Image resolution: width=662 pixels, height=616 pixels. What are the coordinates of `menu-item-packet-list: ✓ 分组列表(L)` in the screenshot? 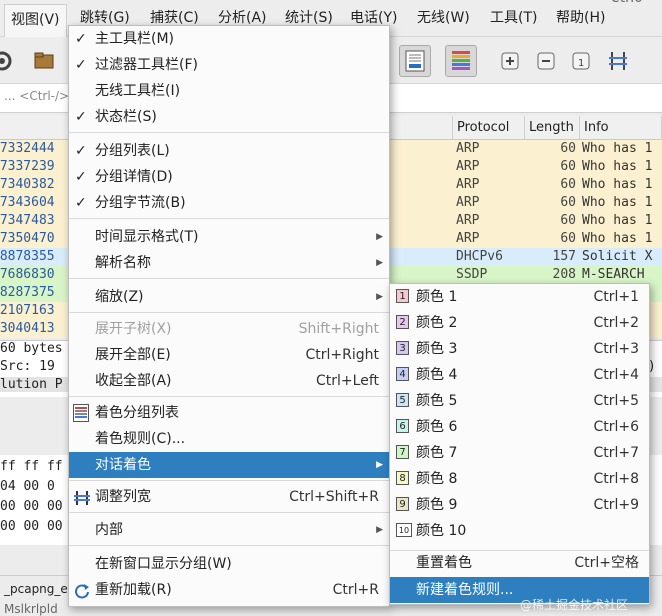 It's located at (229, 151).